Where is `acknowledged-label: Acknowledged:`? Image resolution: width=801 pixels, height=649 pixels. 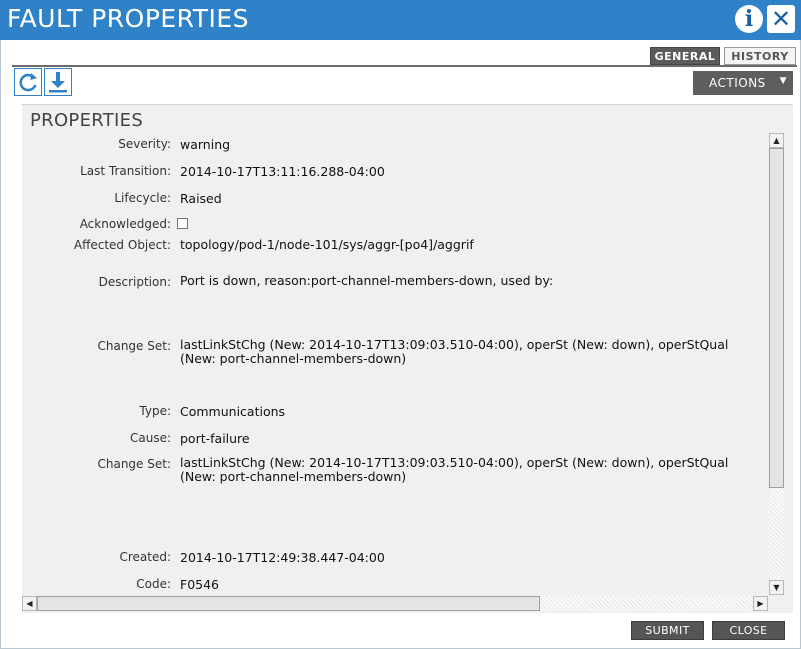 acknowledged-label: Acknowledged: is located at coordinates (125, 224).